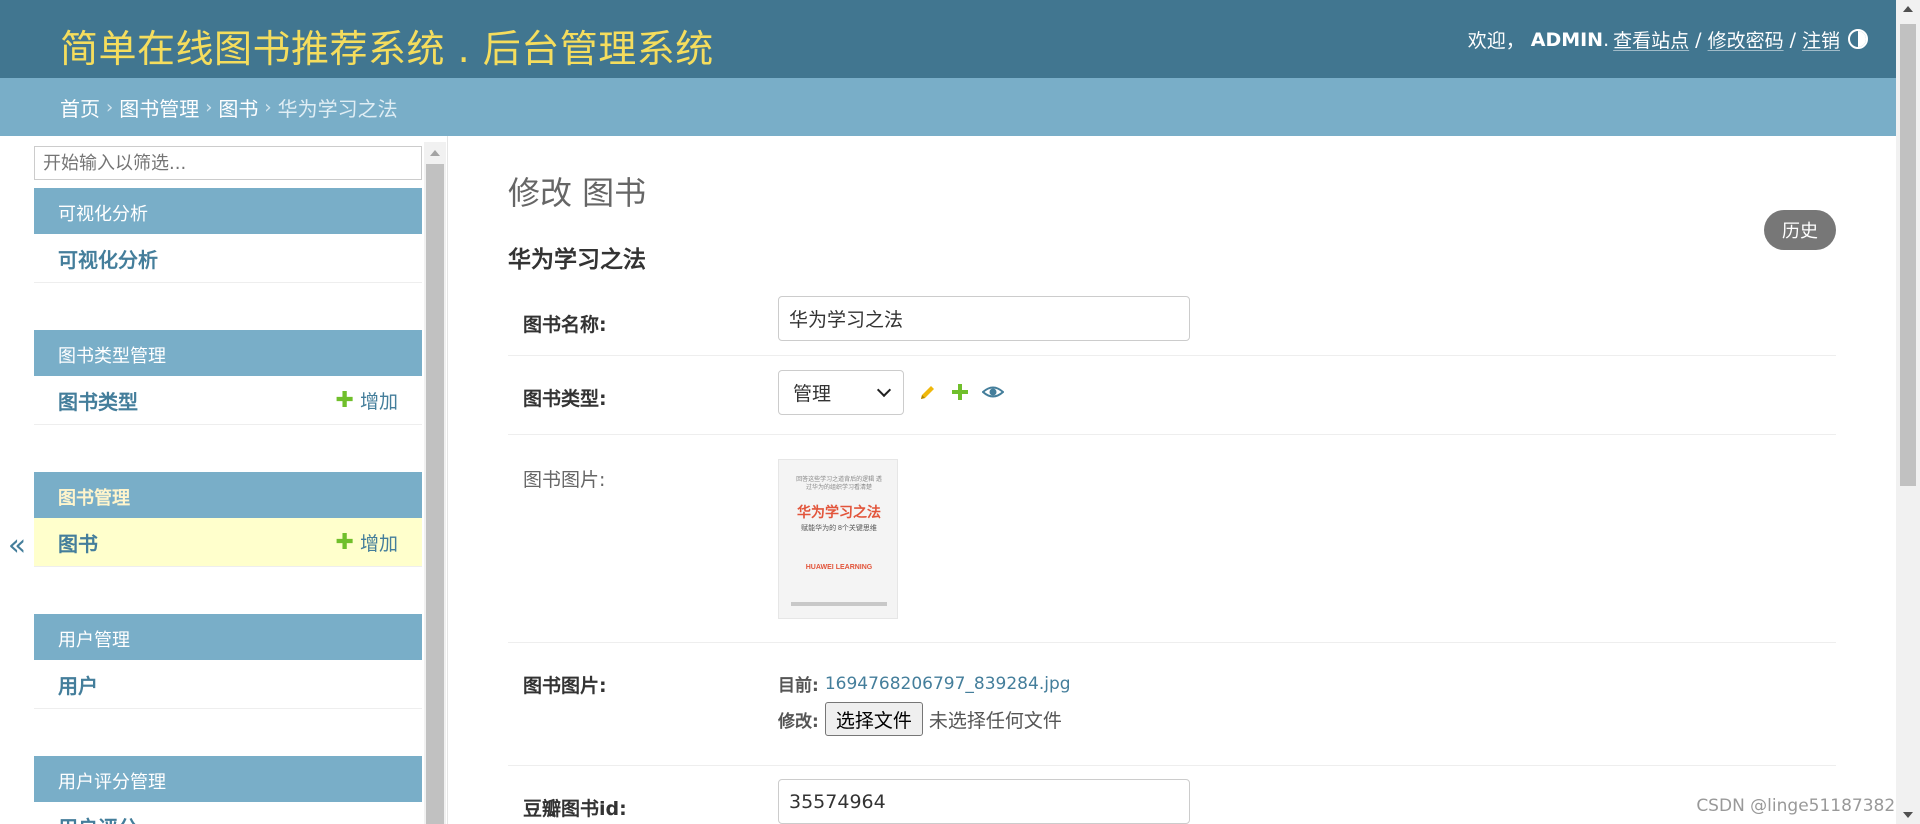 Image resolution: width=1920 pixels, height=824 pixels. Describe the element at coordinates (78, 542) in the screenshot. I see `model-link: 图书` at that location.